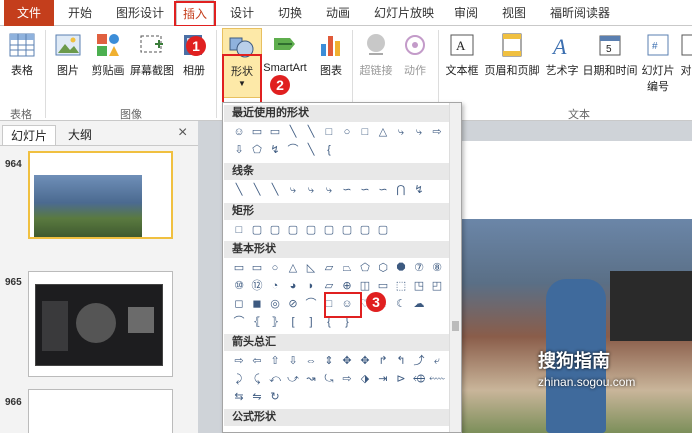 This screenshot has width=692, height=433. I want to click on shape-option-icon: ↰, so click(401, 361).